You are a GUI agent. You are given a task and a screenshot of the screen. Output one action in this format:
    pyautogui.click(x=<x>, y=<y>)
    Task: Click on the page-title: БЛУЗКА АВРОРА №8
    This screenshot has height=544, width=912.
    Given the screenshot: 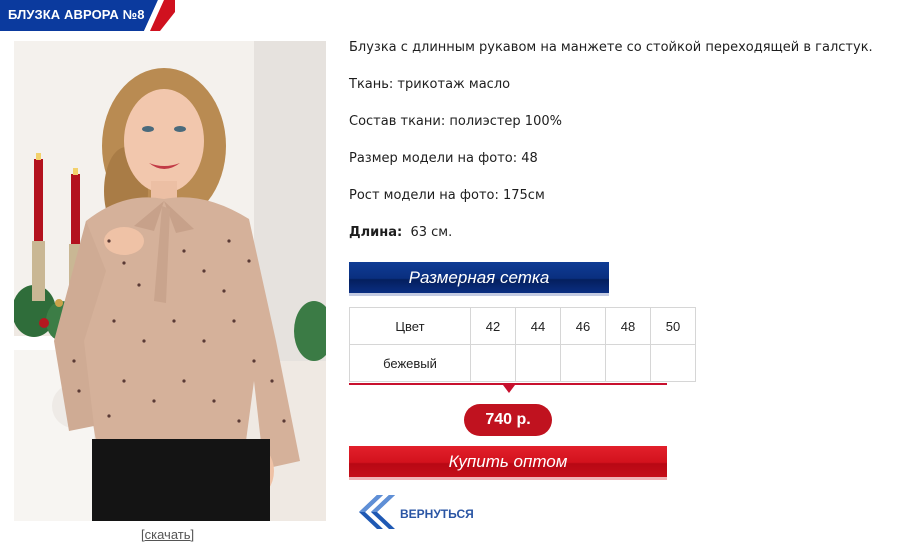 What is the action you would take?
    pyautogui.click(x=76, y=14)
    